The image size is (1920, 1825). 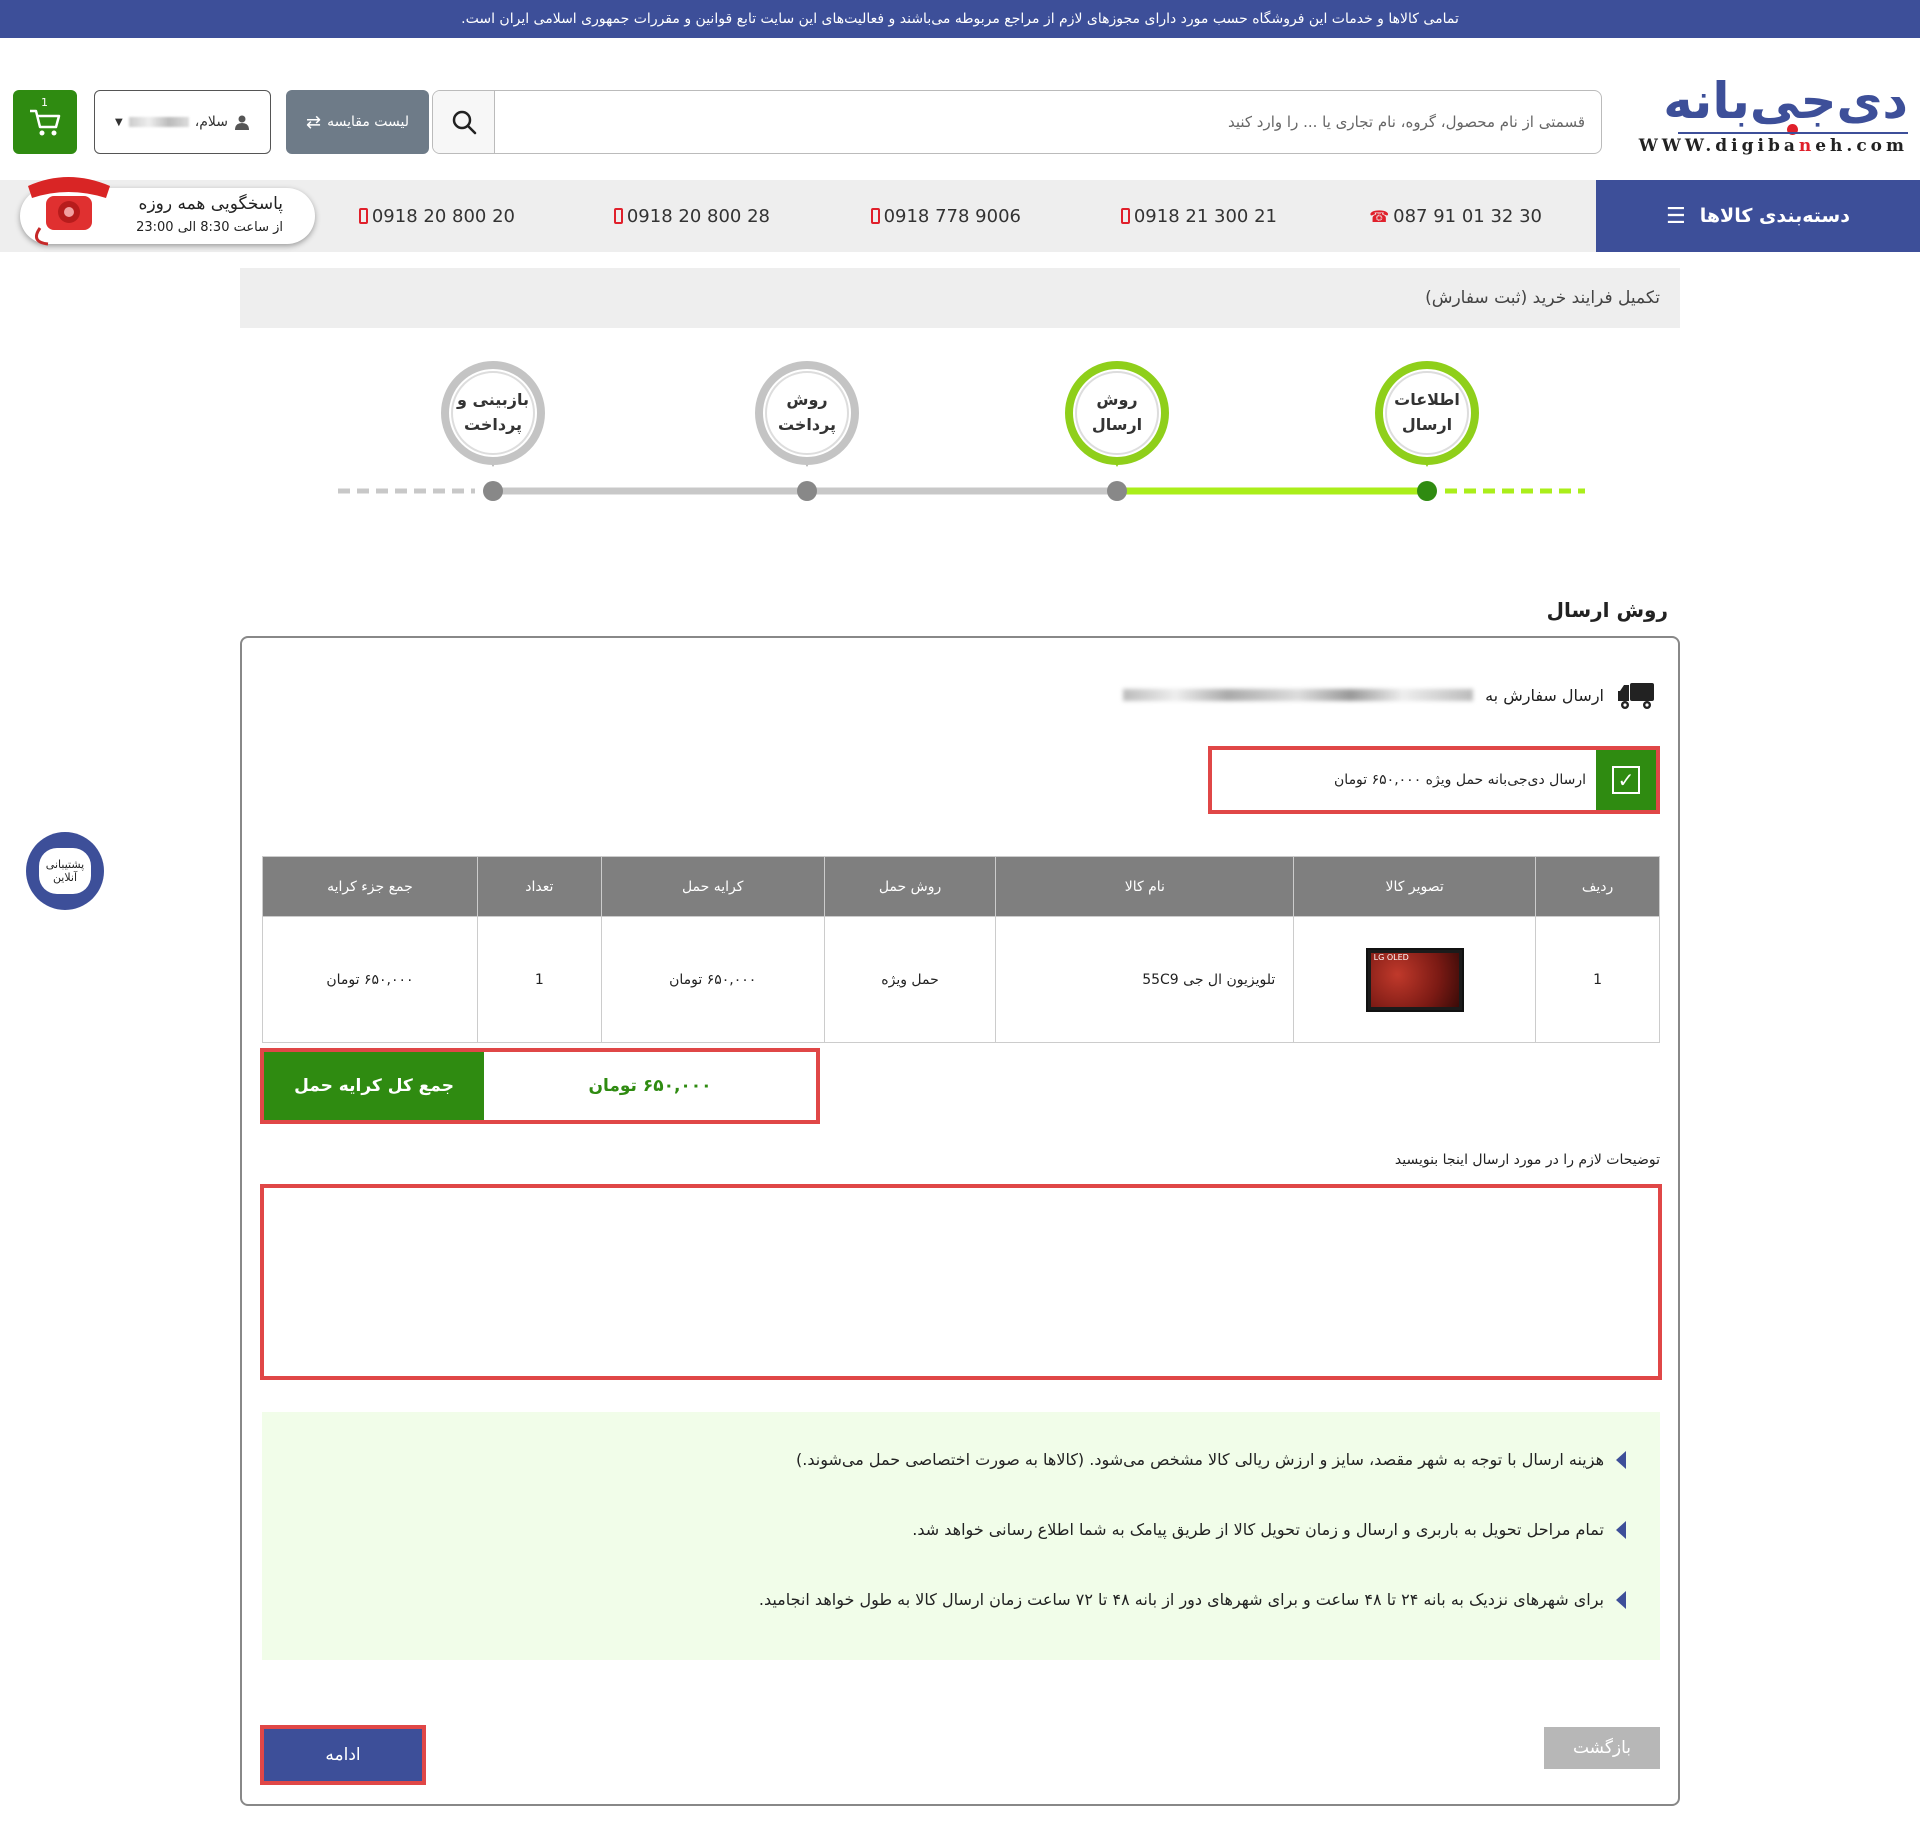 What do you see at coordinates (370, 886) in the screenshot?
I see `table-header: جمع جزء کرایه` at bounding box center [370, 886].